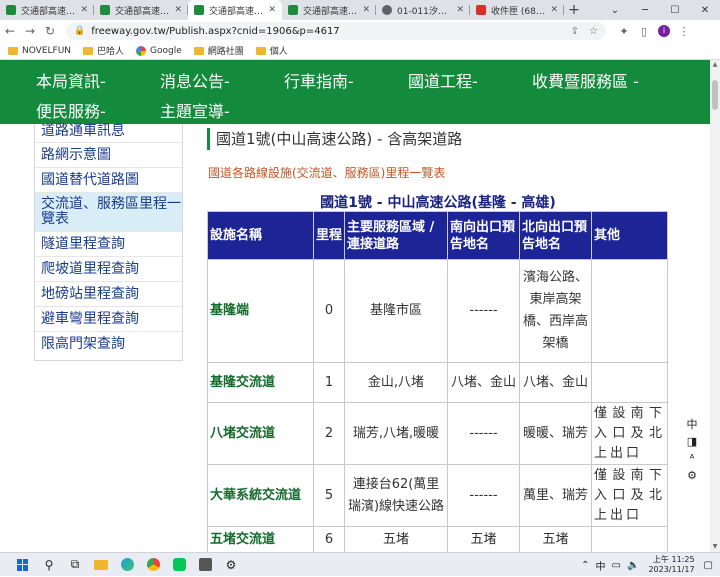  What do you see at coordinates (319, 80) in the screenshot?
I see `nav-item-driving-guide: 行車指南-` at bounding box center [319, 80].